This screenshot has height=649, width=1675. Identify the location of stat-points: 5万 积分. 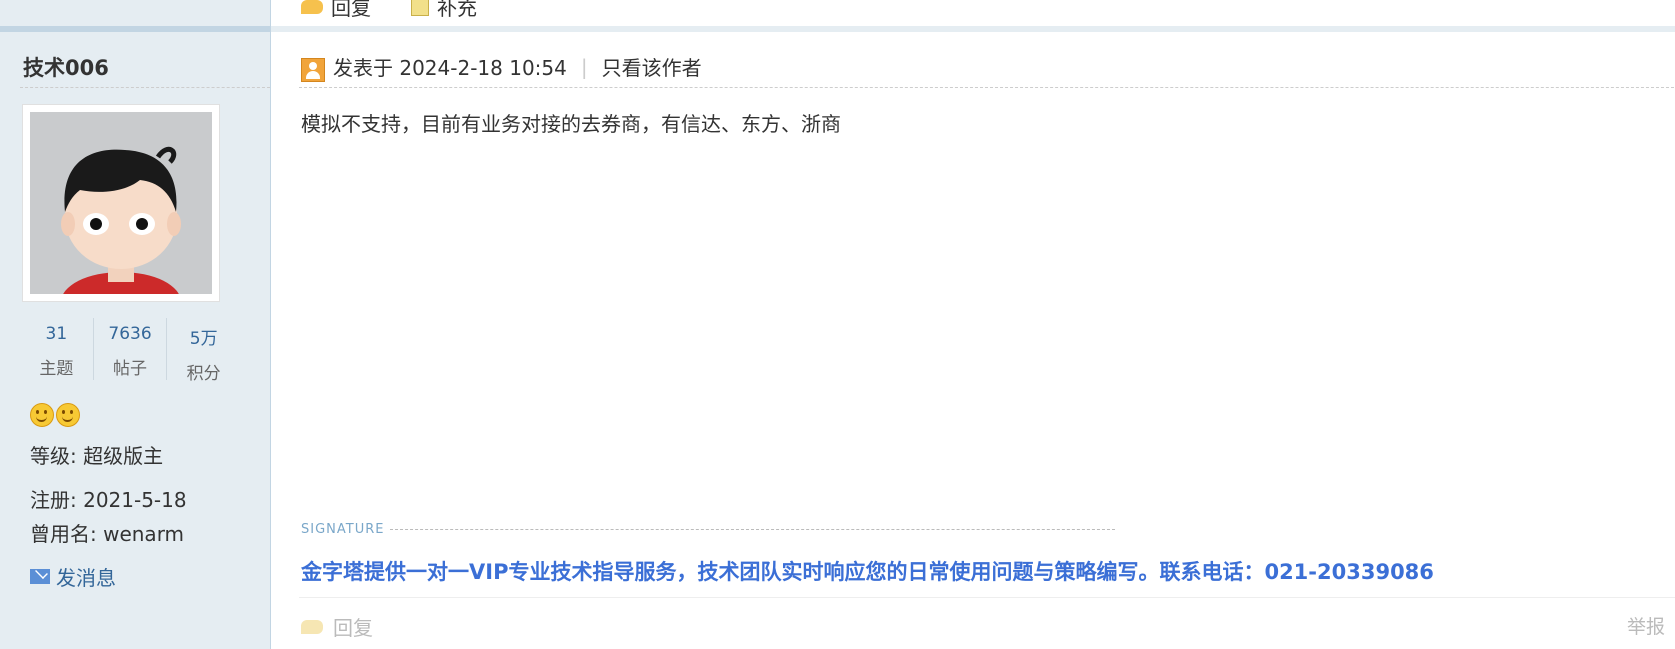
(203, 351).